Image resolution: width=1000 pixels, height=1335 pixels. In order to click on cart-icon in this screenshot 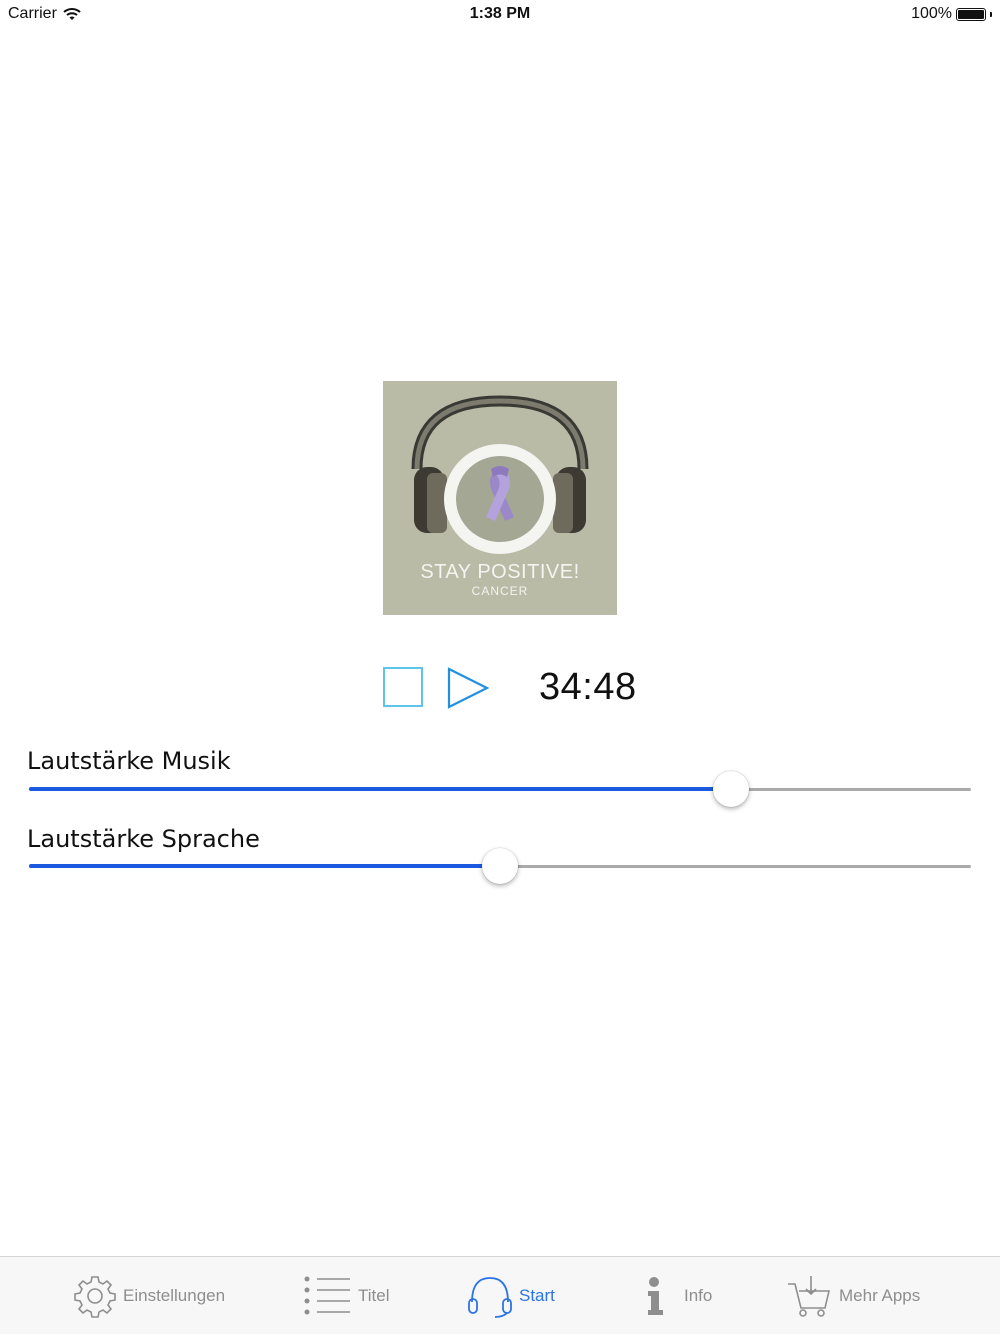, I will do `click(809, 1296)`.